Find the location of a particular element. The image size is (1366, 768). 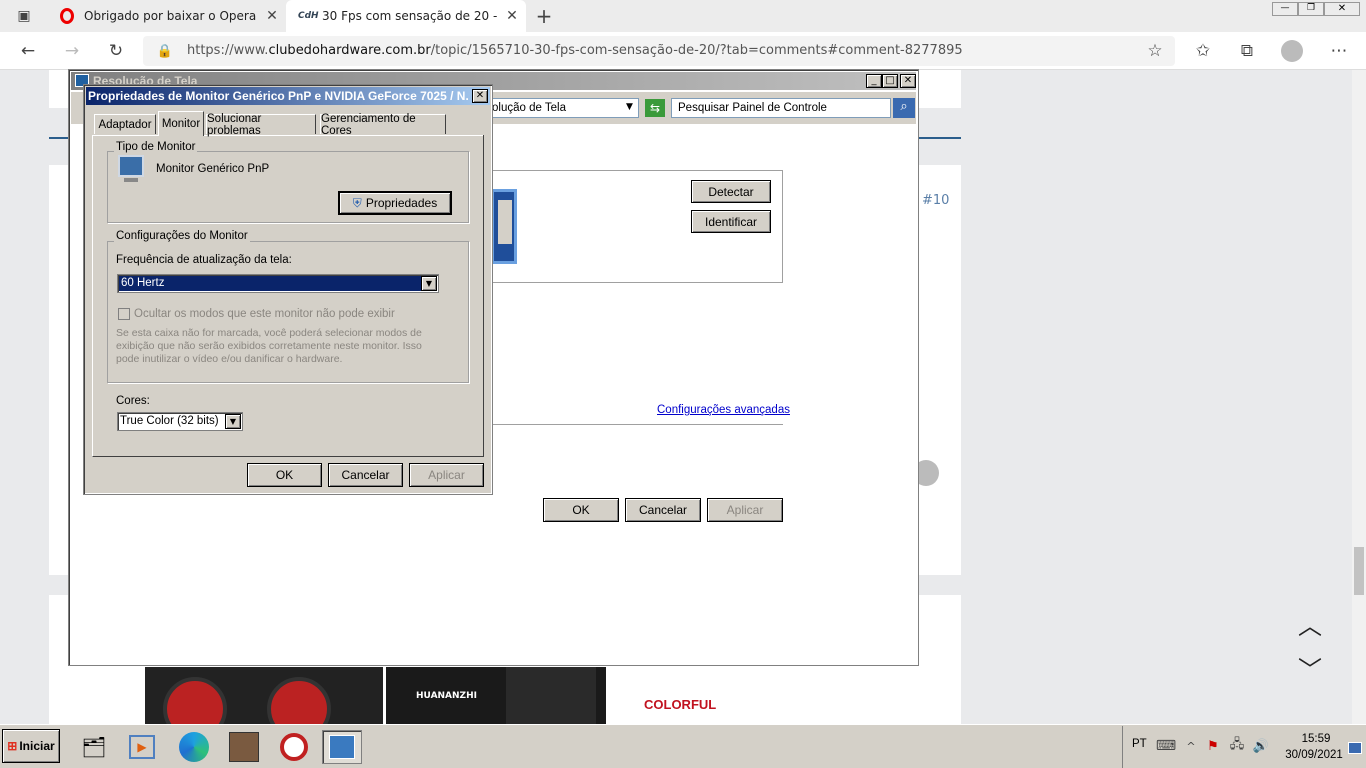

divider is located at coordinates (637, 424).